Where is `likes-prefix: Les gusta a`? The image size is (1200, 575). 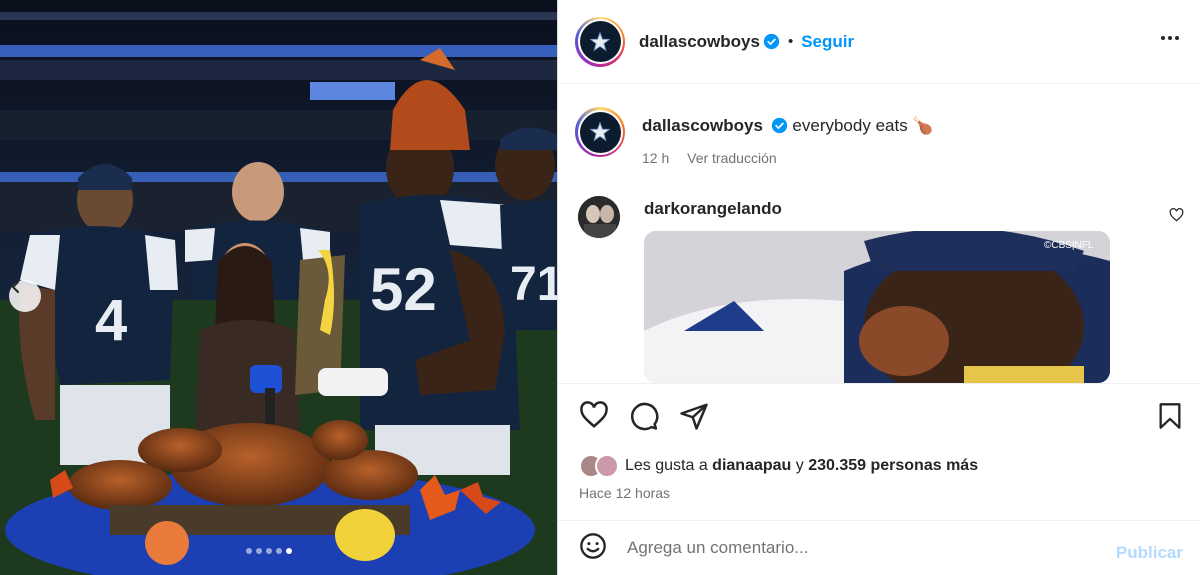
likes-prefix: Les gusta a is located at coordinates (669, 465).